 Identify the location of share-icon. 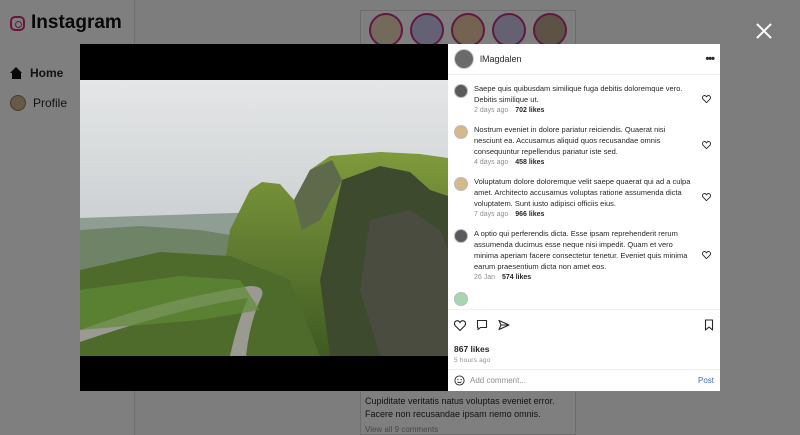
(504, 325).